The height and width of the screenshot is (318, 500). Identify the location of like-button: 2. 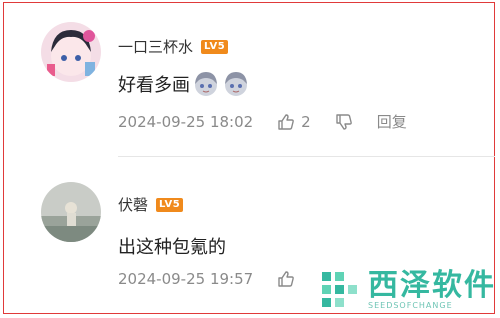
(294, 122).